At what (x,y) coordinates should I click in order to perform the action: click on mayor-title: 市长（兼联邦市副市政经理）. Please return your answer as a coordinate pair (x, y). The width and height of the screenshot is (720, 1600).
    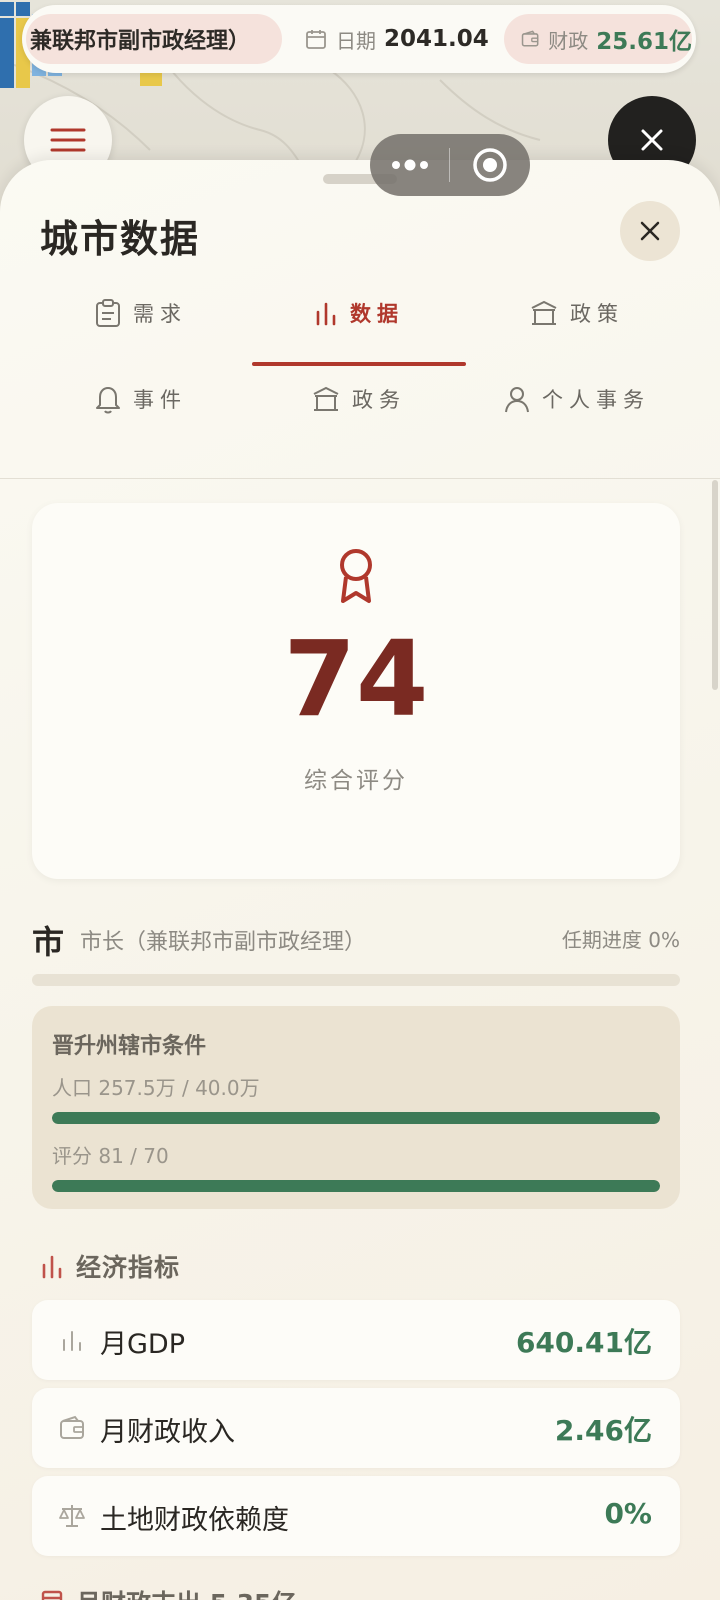
    Looking at the image, I should click on (223, 942).